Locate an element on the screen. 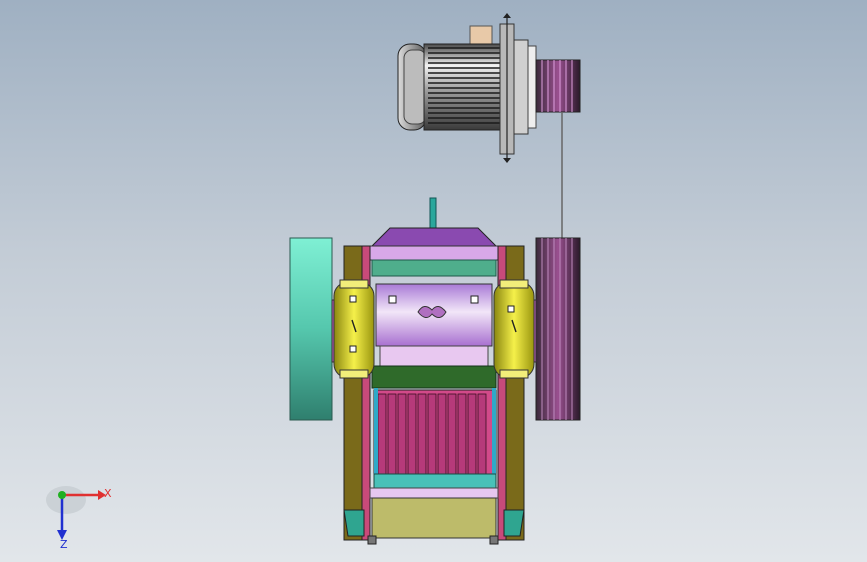 This screenshot has width=867, height=562. orientation-triad: X Z is located at coordinates (79, 518).